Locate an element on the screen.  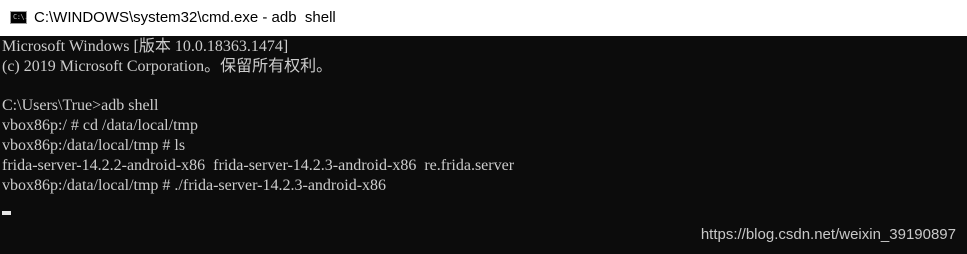
console-line: (c) 2019 Microsoft Corporation。保留所有权利。 is located at coordinates (167, 66).